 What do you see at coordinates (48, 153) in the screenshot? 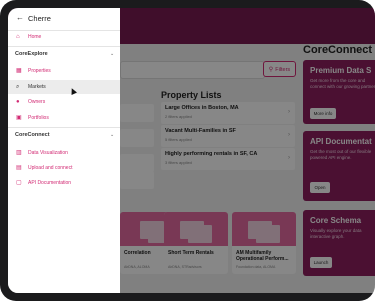
I see `nav-label: Data Visualization` at bounding box center [48, 153].